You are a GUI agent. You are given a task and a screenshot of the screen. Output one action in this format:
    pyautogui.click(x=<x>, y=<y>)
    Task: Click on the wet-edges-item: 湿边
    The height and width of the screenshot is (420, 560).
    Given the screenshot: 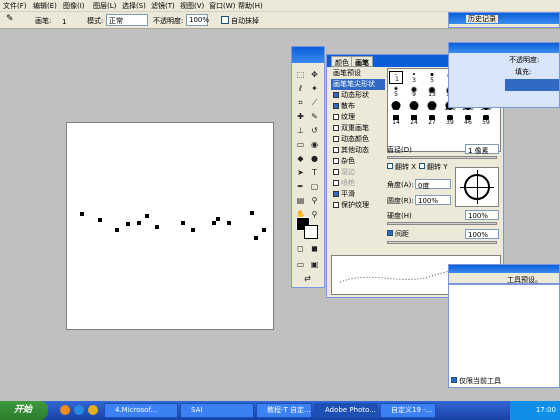 What is the action you would take?
    pyautogui.click(x=358, y=172)
    